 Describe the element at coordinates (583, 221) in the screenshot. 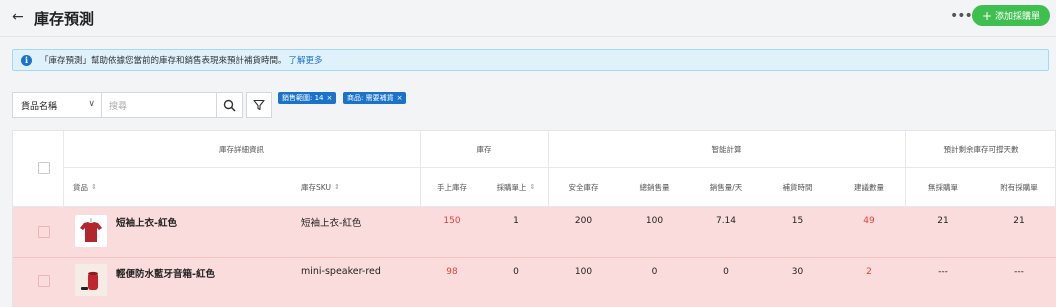

I see `safety-stock: 200` at that location.